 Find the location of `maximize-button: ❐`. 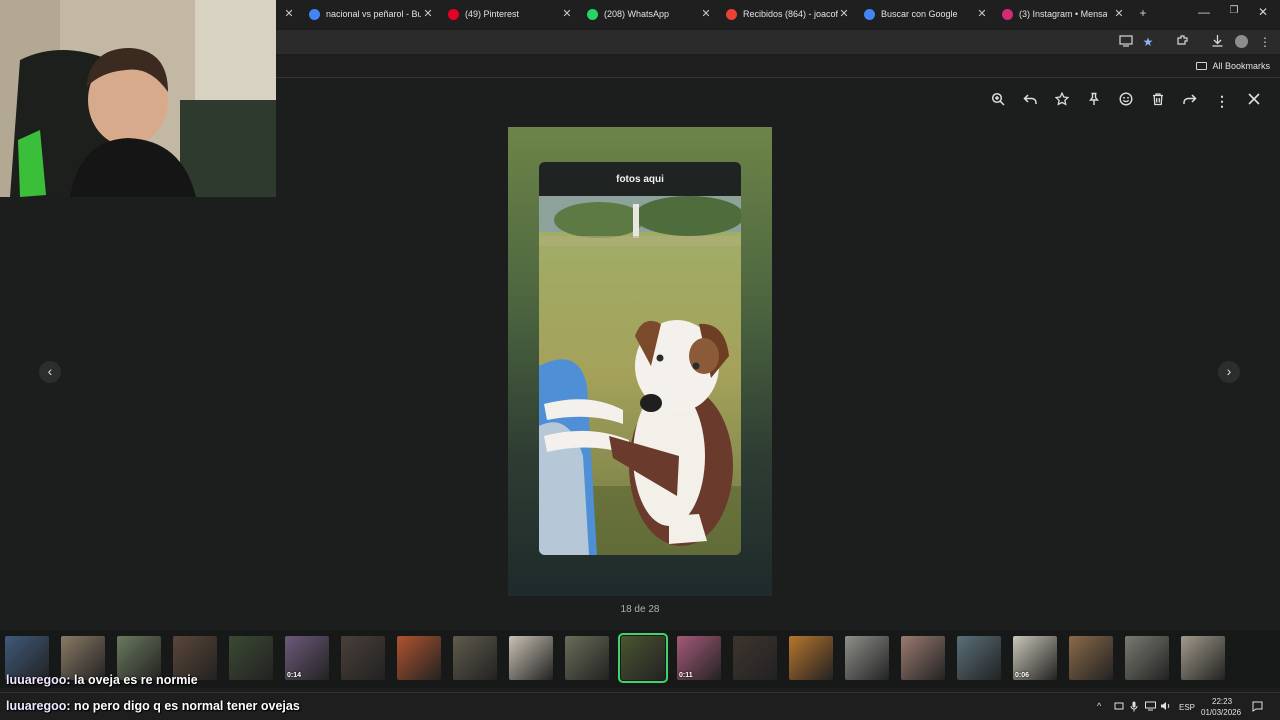

maximize-button: ❐ is located at coordinates (1234, 10).